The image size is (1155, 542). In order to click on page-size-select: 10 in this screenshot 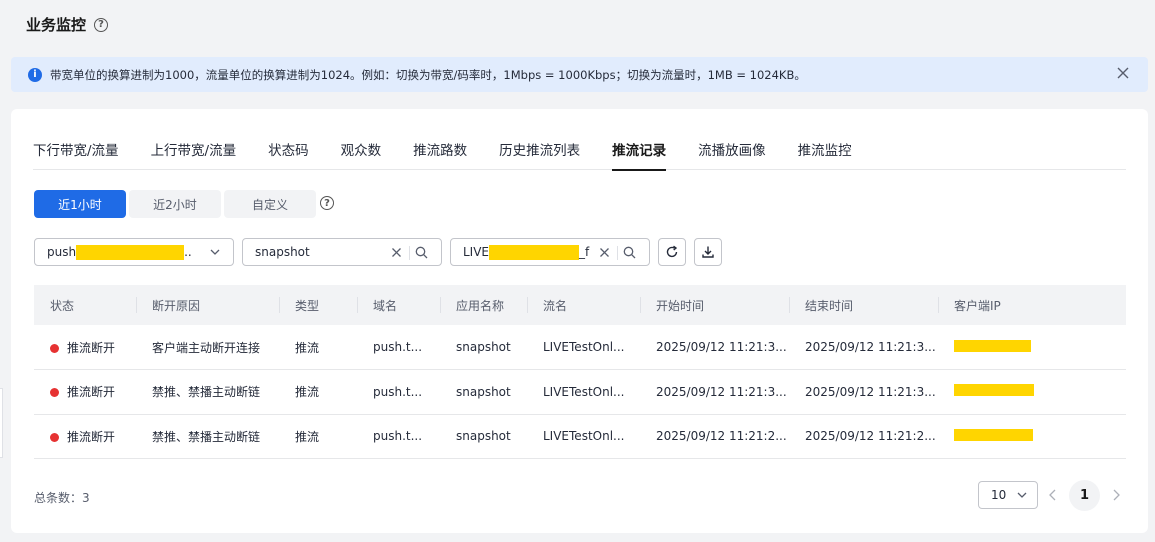, I will do `click(1008, 495)`.